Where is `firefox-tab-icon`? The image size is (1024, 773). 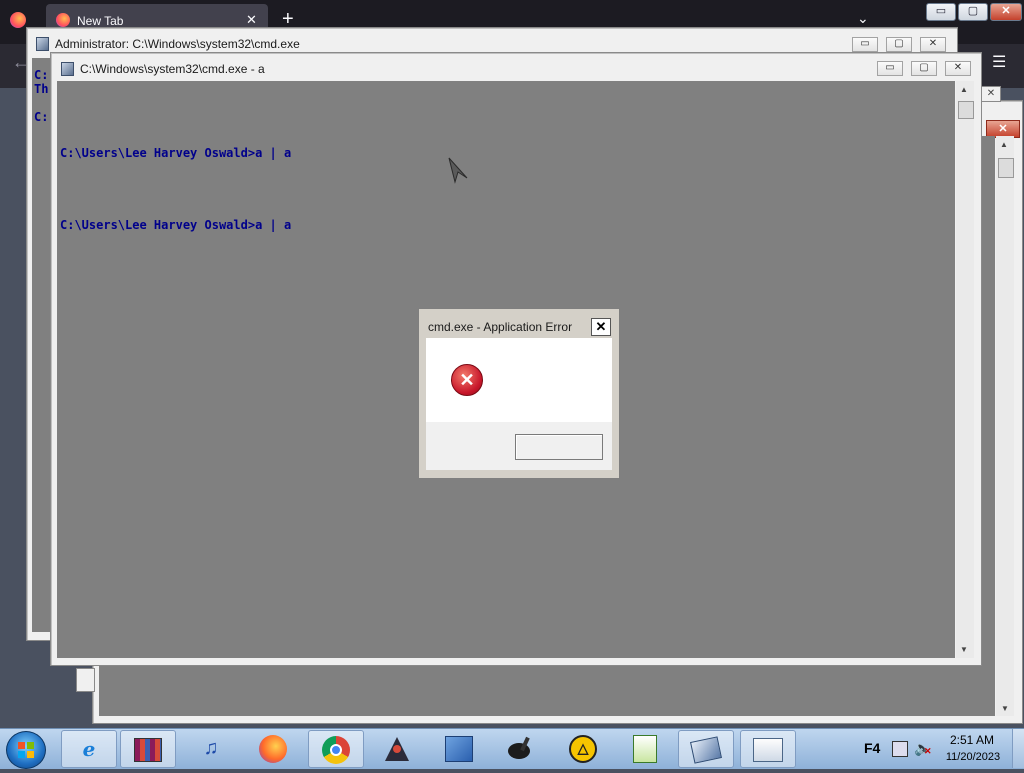 firefox-tab-icon is located at coordinates (63, 20).